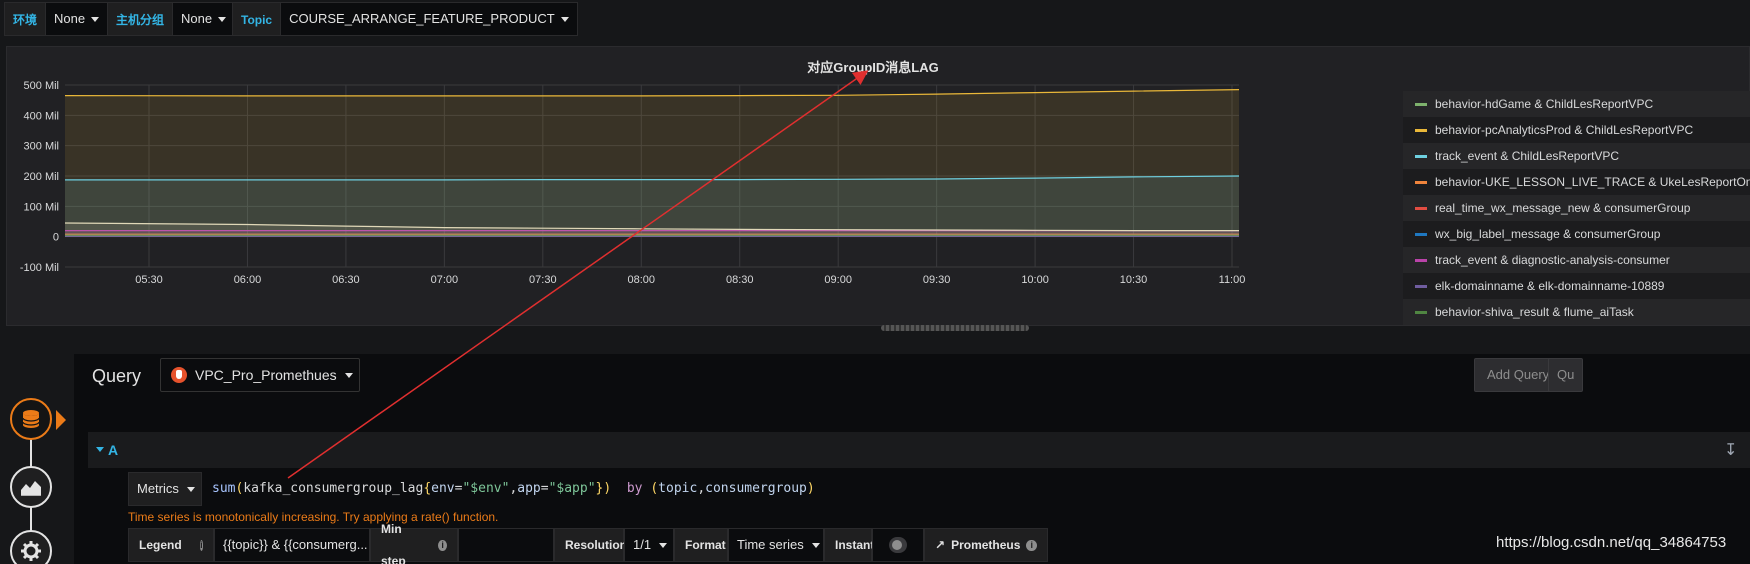  I want to click on y-tick-label: 500 Mil, so click(41, 86).